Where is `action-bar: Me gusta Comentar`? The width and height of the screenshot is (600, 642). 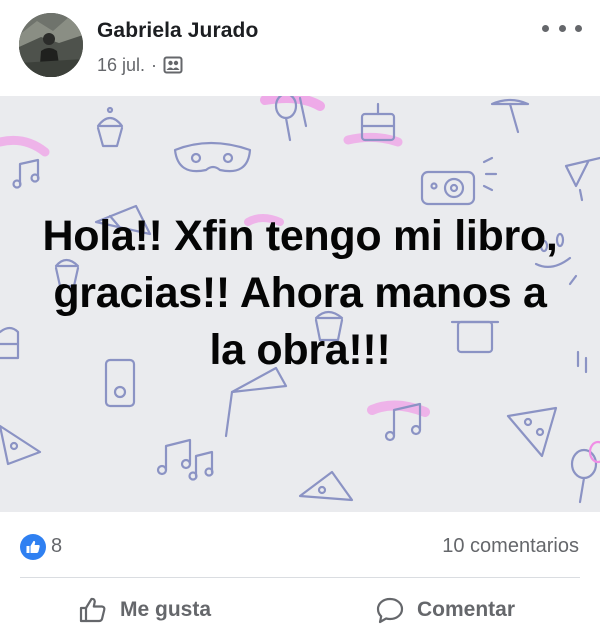 action-bar: Me gusta Comentar is located at coordinates (300, 610).